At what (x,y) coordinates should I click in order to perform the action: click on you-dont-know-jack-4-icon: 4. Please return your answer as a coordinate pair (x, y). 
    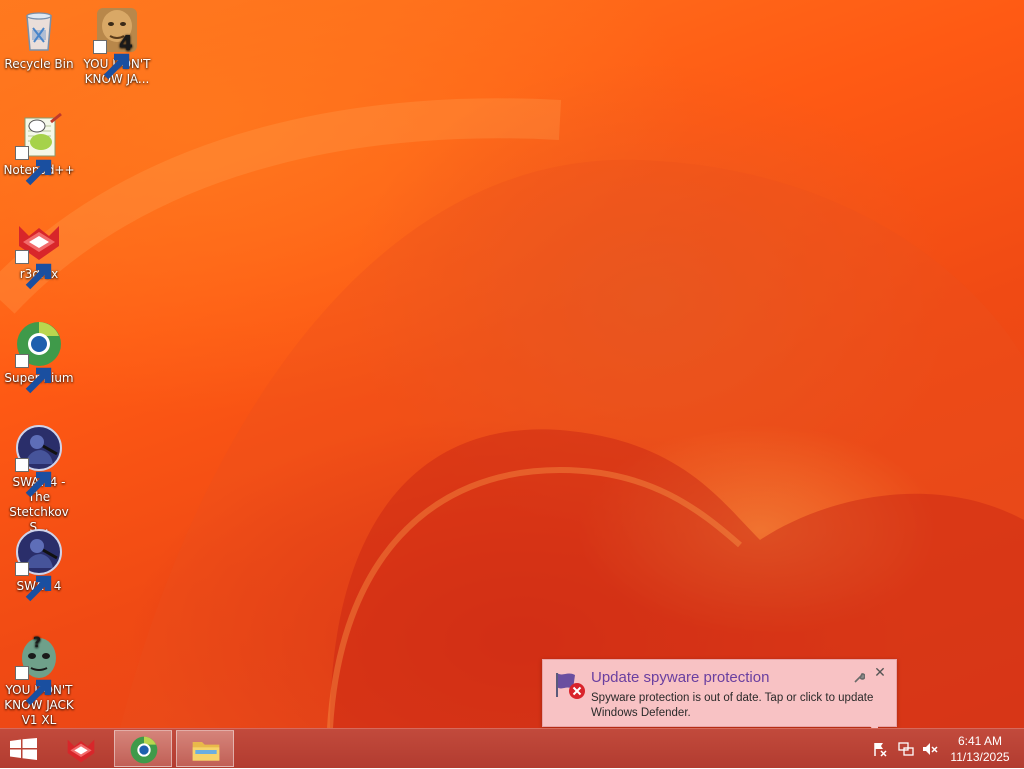
    Looking at the image, I should click on (117, 43).